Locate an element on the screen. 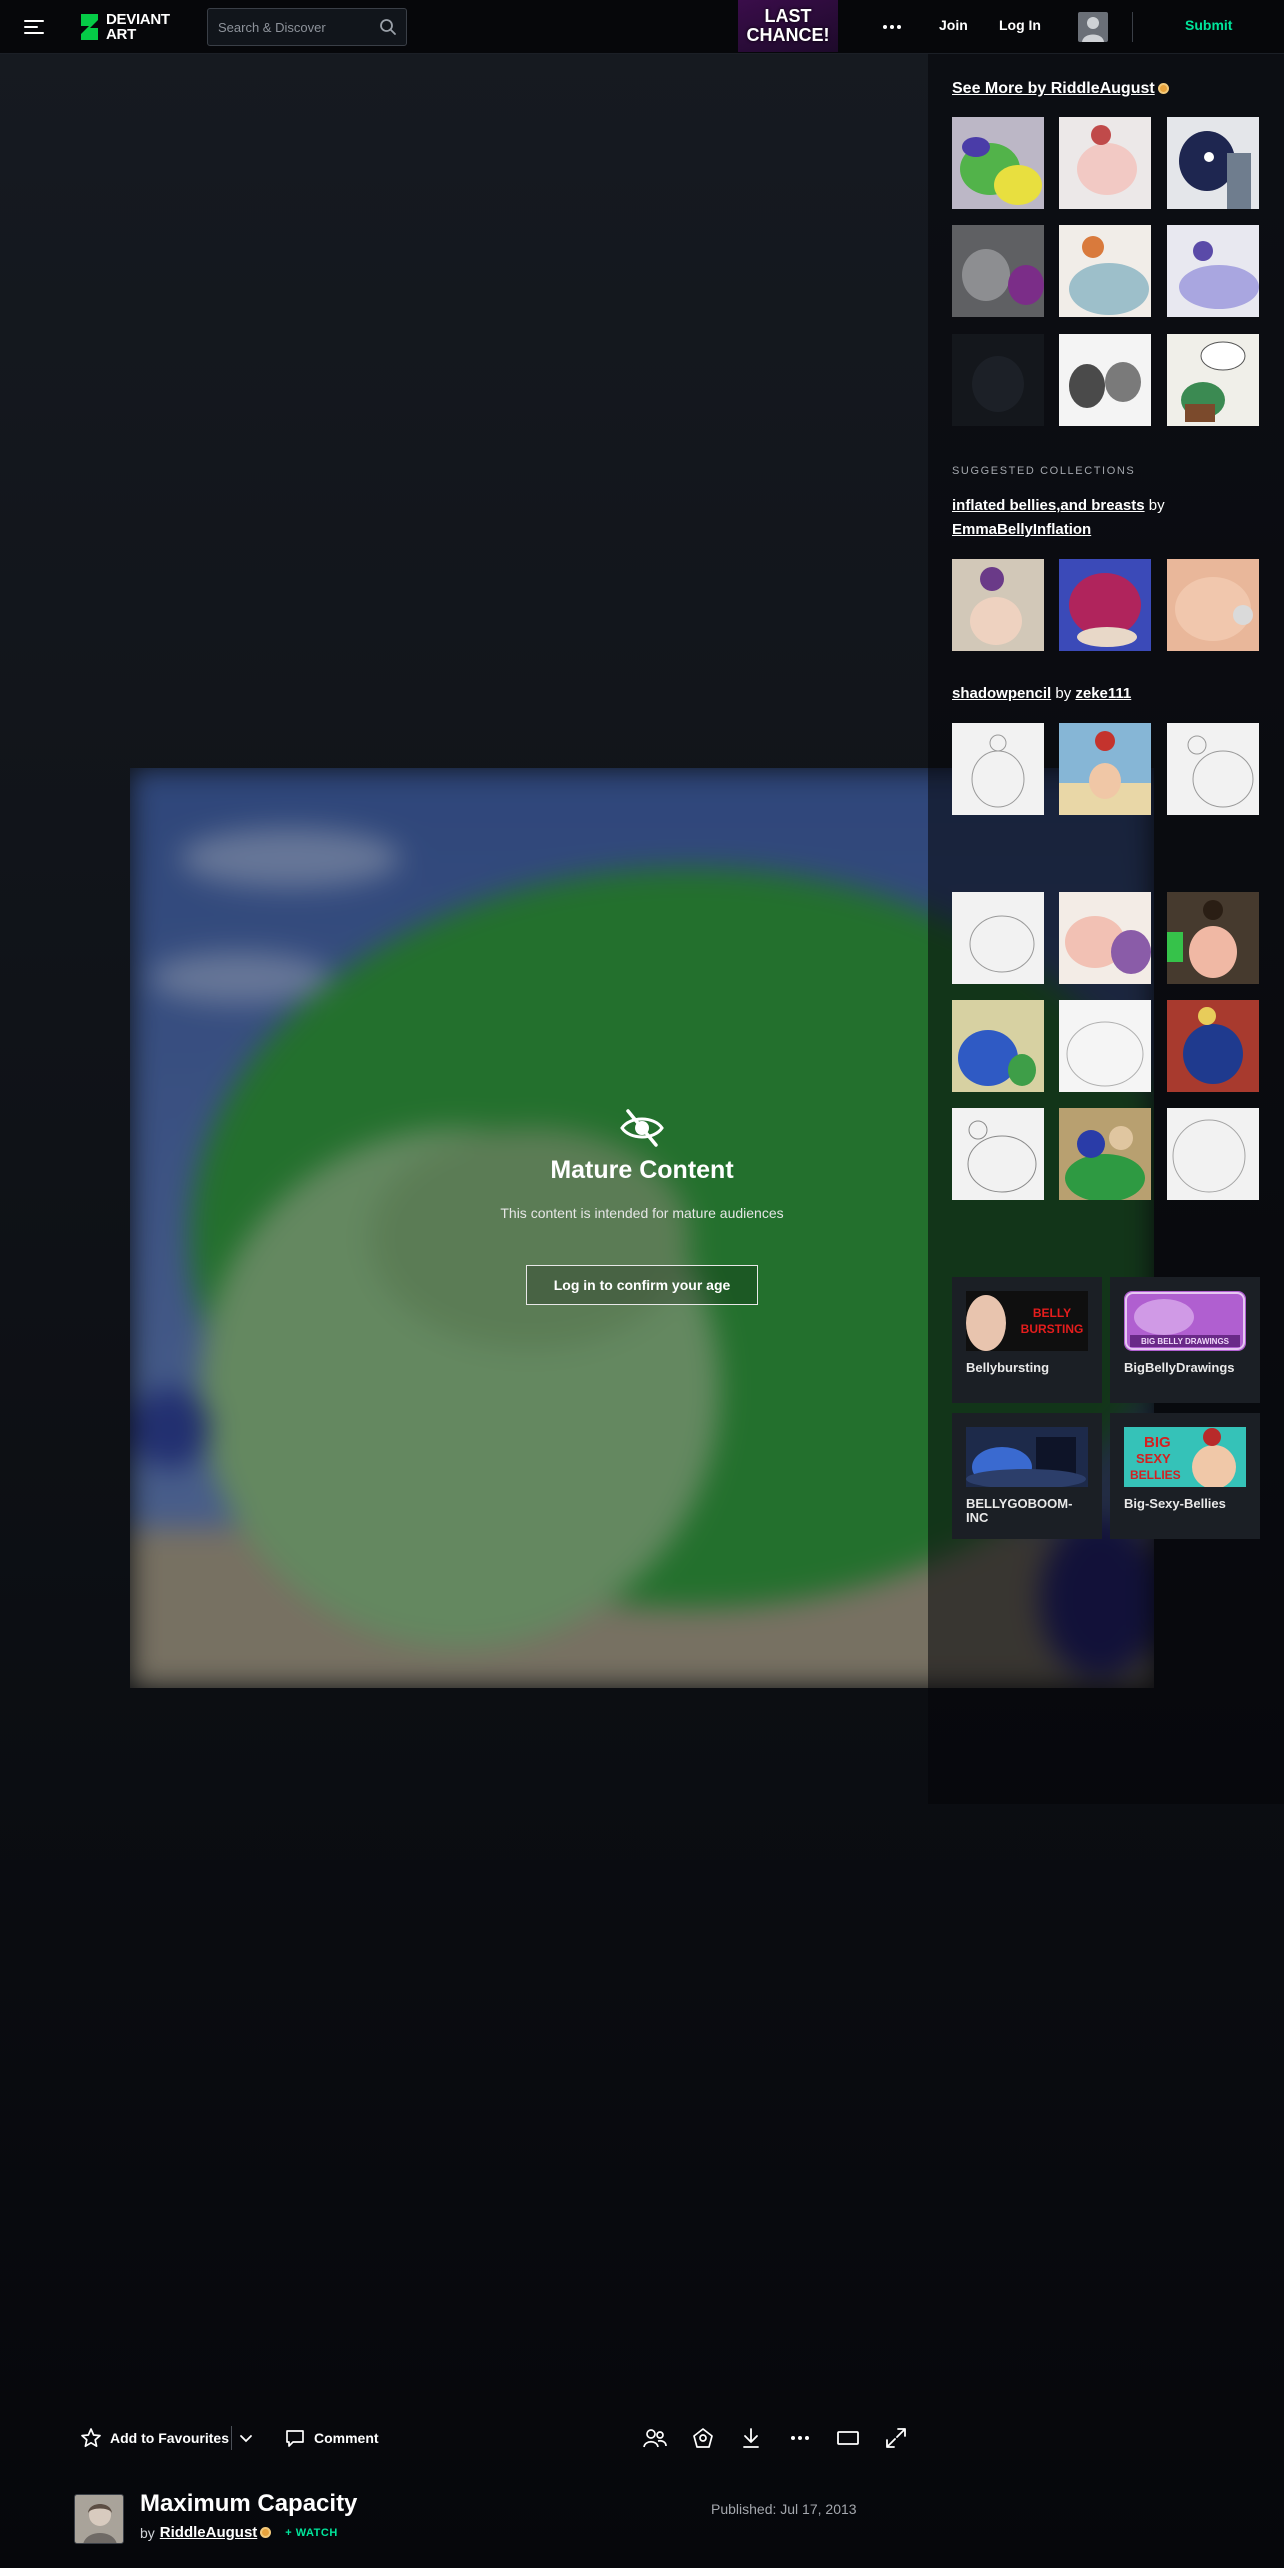  group-card-bellybursting: BELLY BURSTING Bellybursting is located at coordinates (1027, 1340).